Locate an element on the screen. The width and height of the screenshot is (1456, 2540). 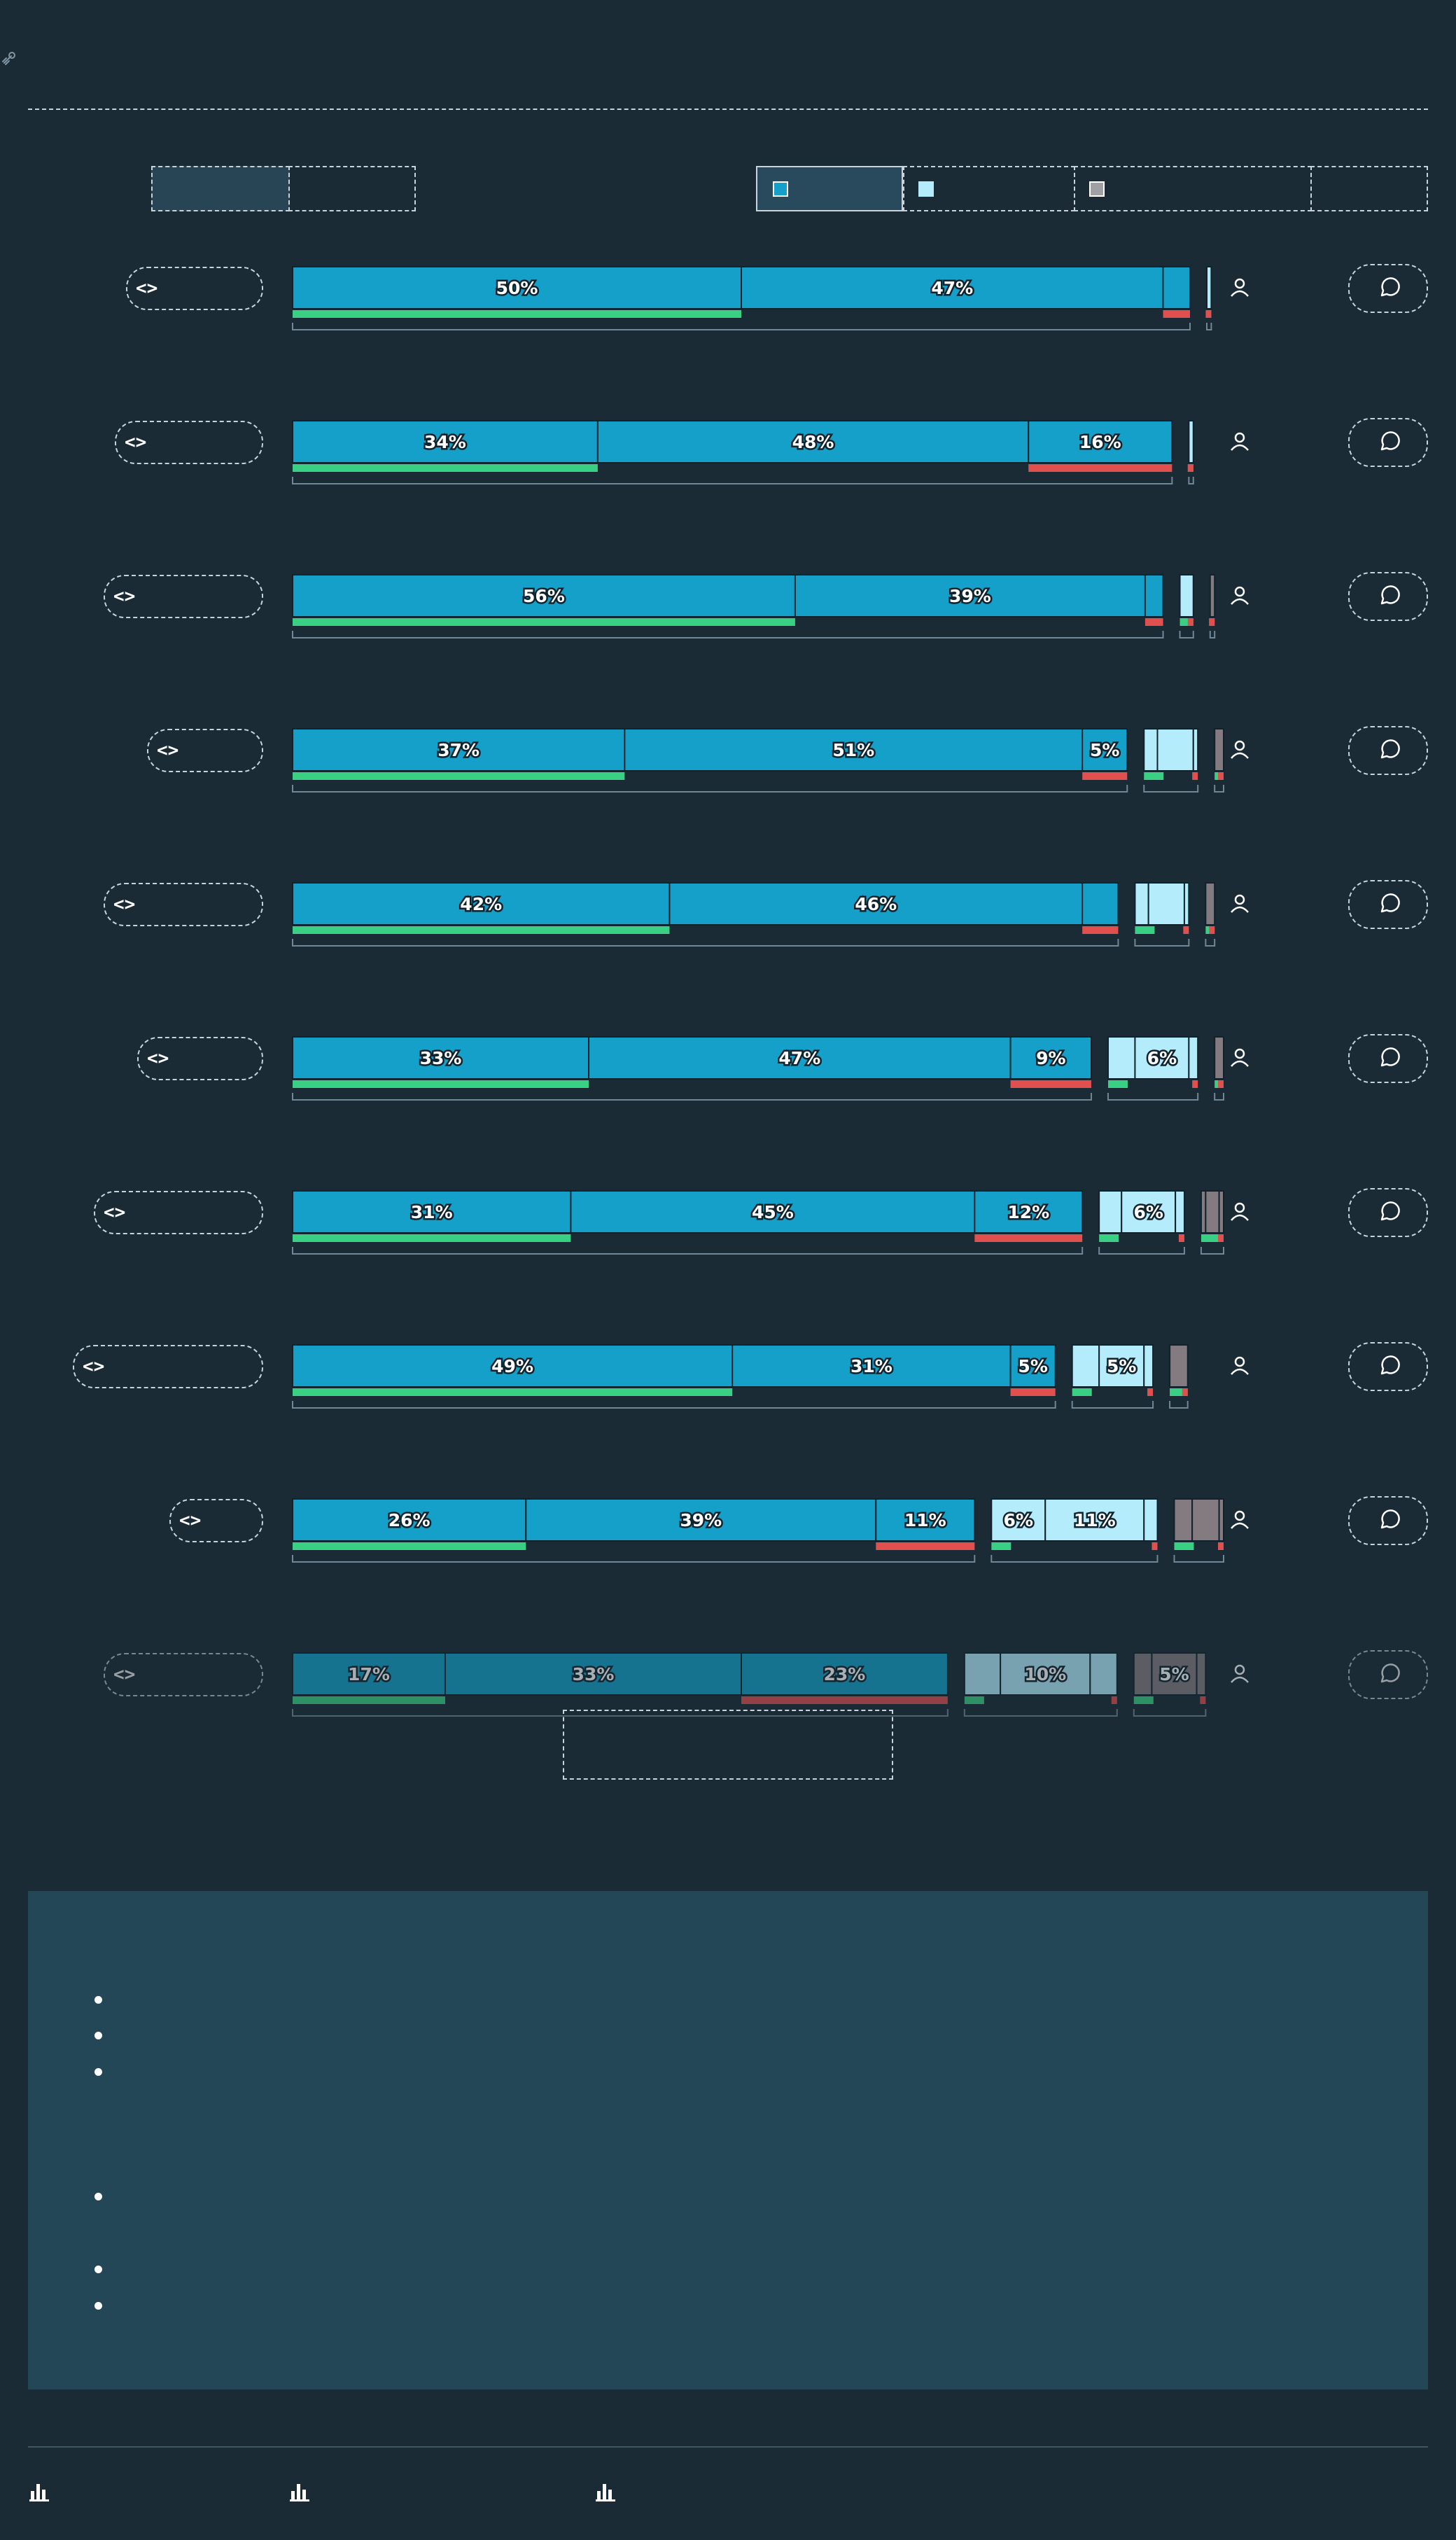
bar-row: 31% 45% 12% 6% is located at coordinates (758, 1222).